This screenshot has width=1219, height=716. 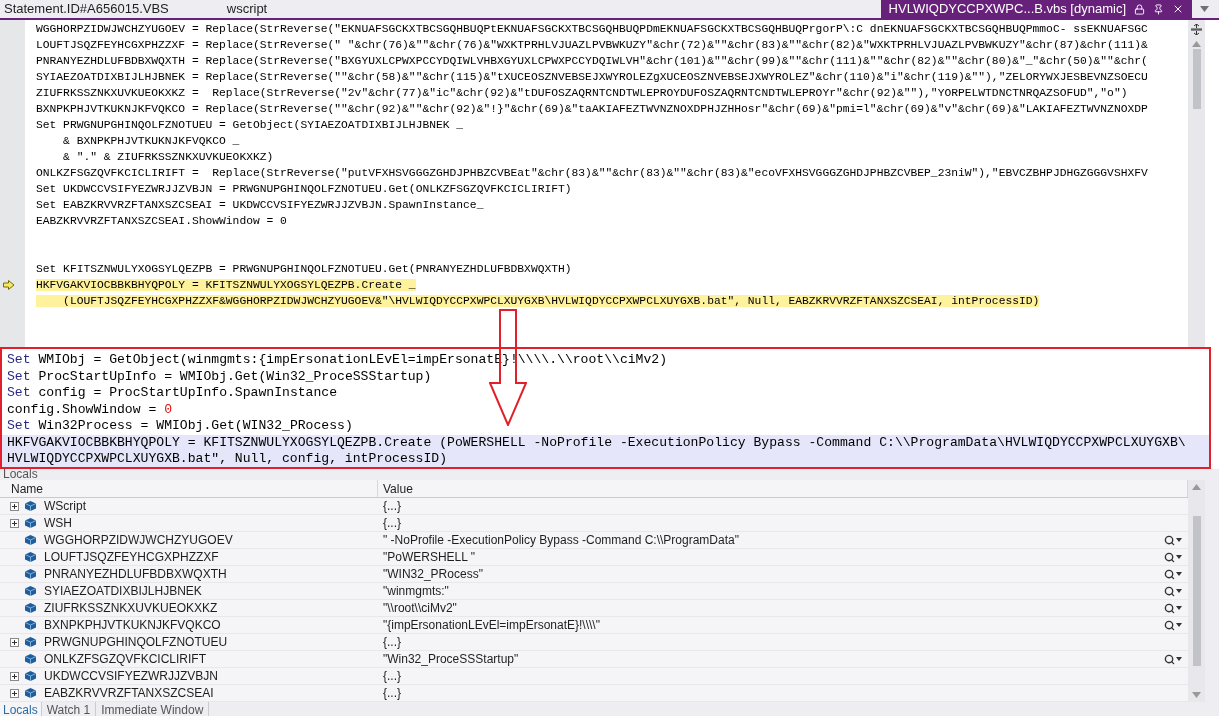 What do you see at coordinates (416, 591) in the screenshot?
I see `variable-value: "winmgmts:"` at bounding box center [416, 591].